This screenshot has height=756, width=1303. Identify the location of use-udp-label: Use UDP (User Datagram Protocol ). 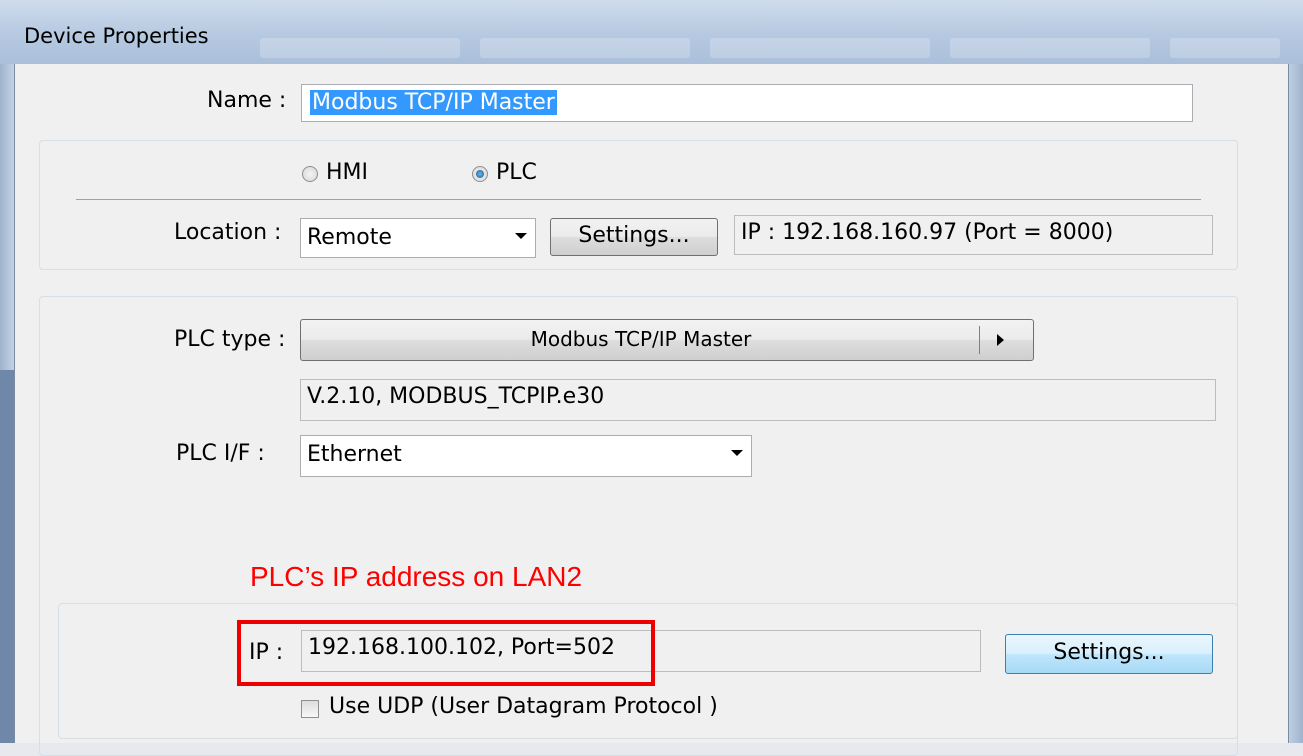
(523, 706).